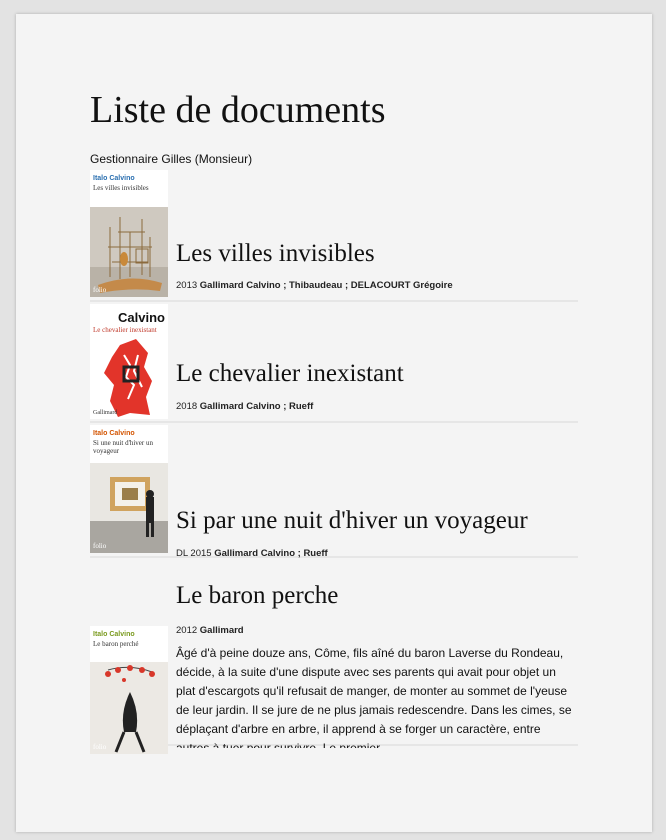  I want to click on manager-label: Gestionnaire Gilles (Monsieur), so click(171, 159).